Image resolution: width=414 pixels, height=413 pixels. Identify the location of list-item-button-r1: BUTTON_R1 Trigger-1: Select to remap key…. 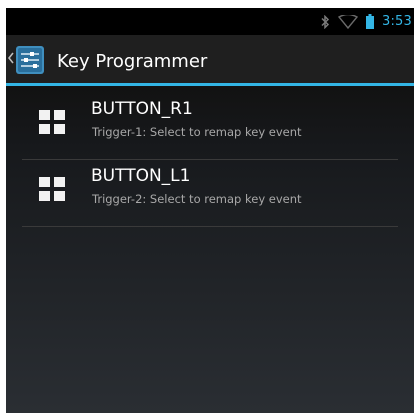
(210, 126).